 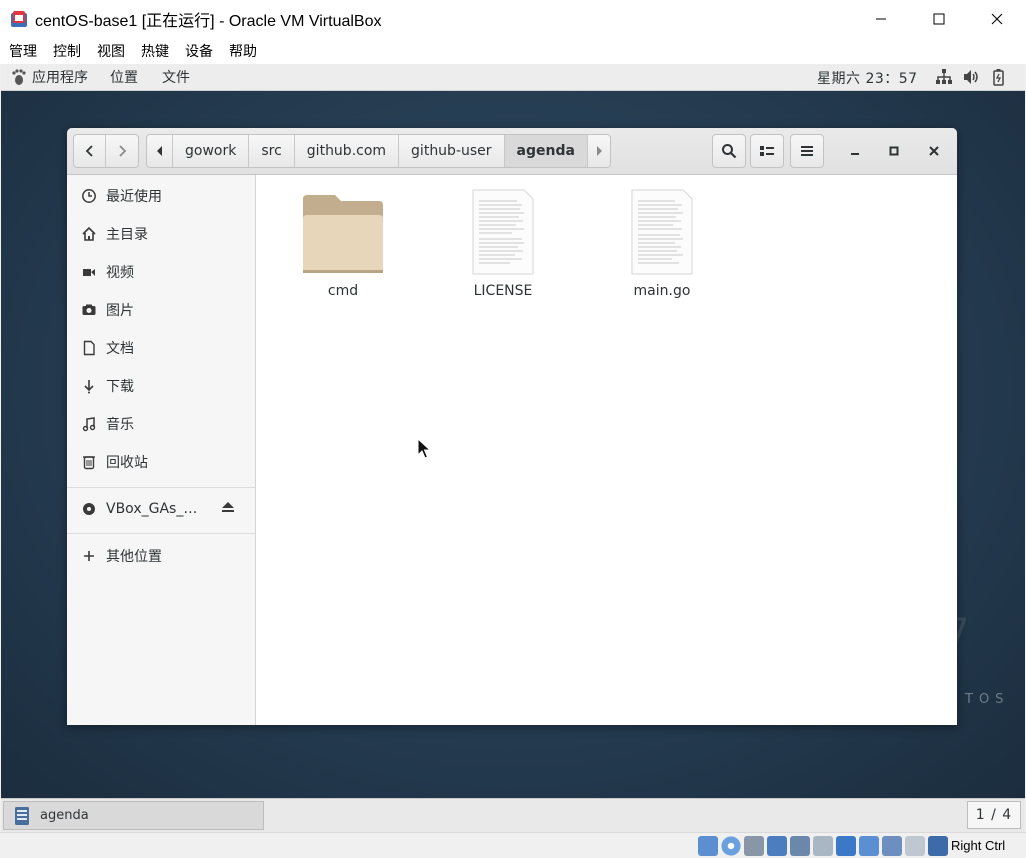 I want to click on file-item-main-go: main.go, so click(x=662, y=241).